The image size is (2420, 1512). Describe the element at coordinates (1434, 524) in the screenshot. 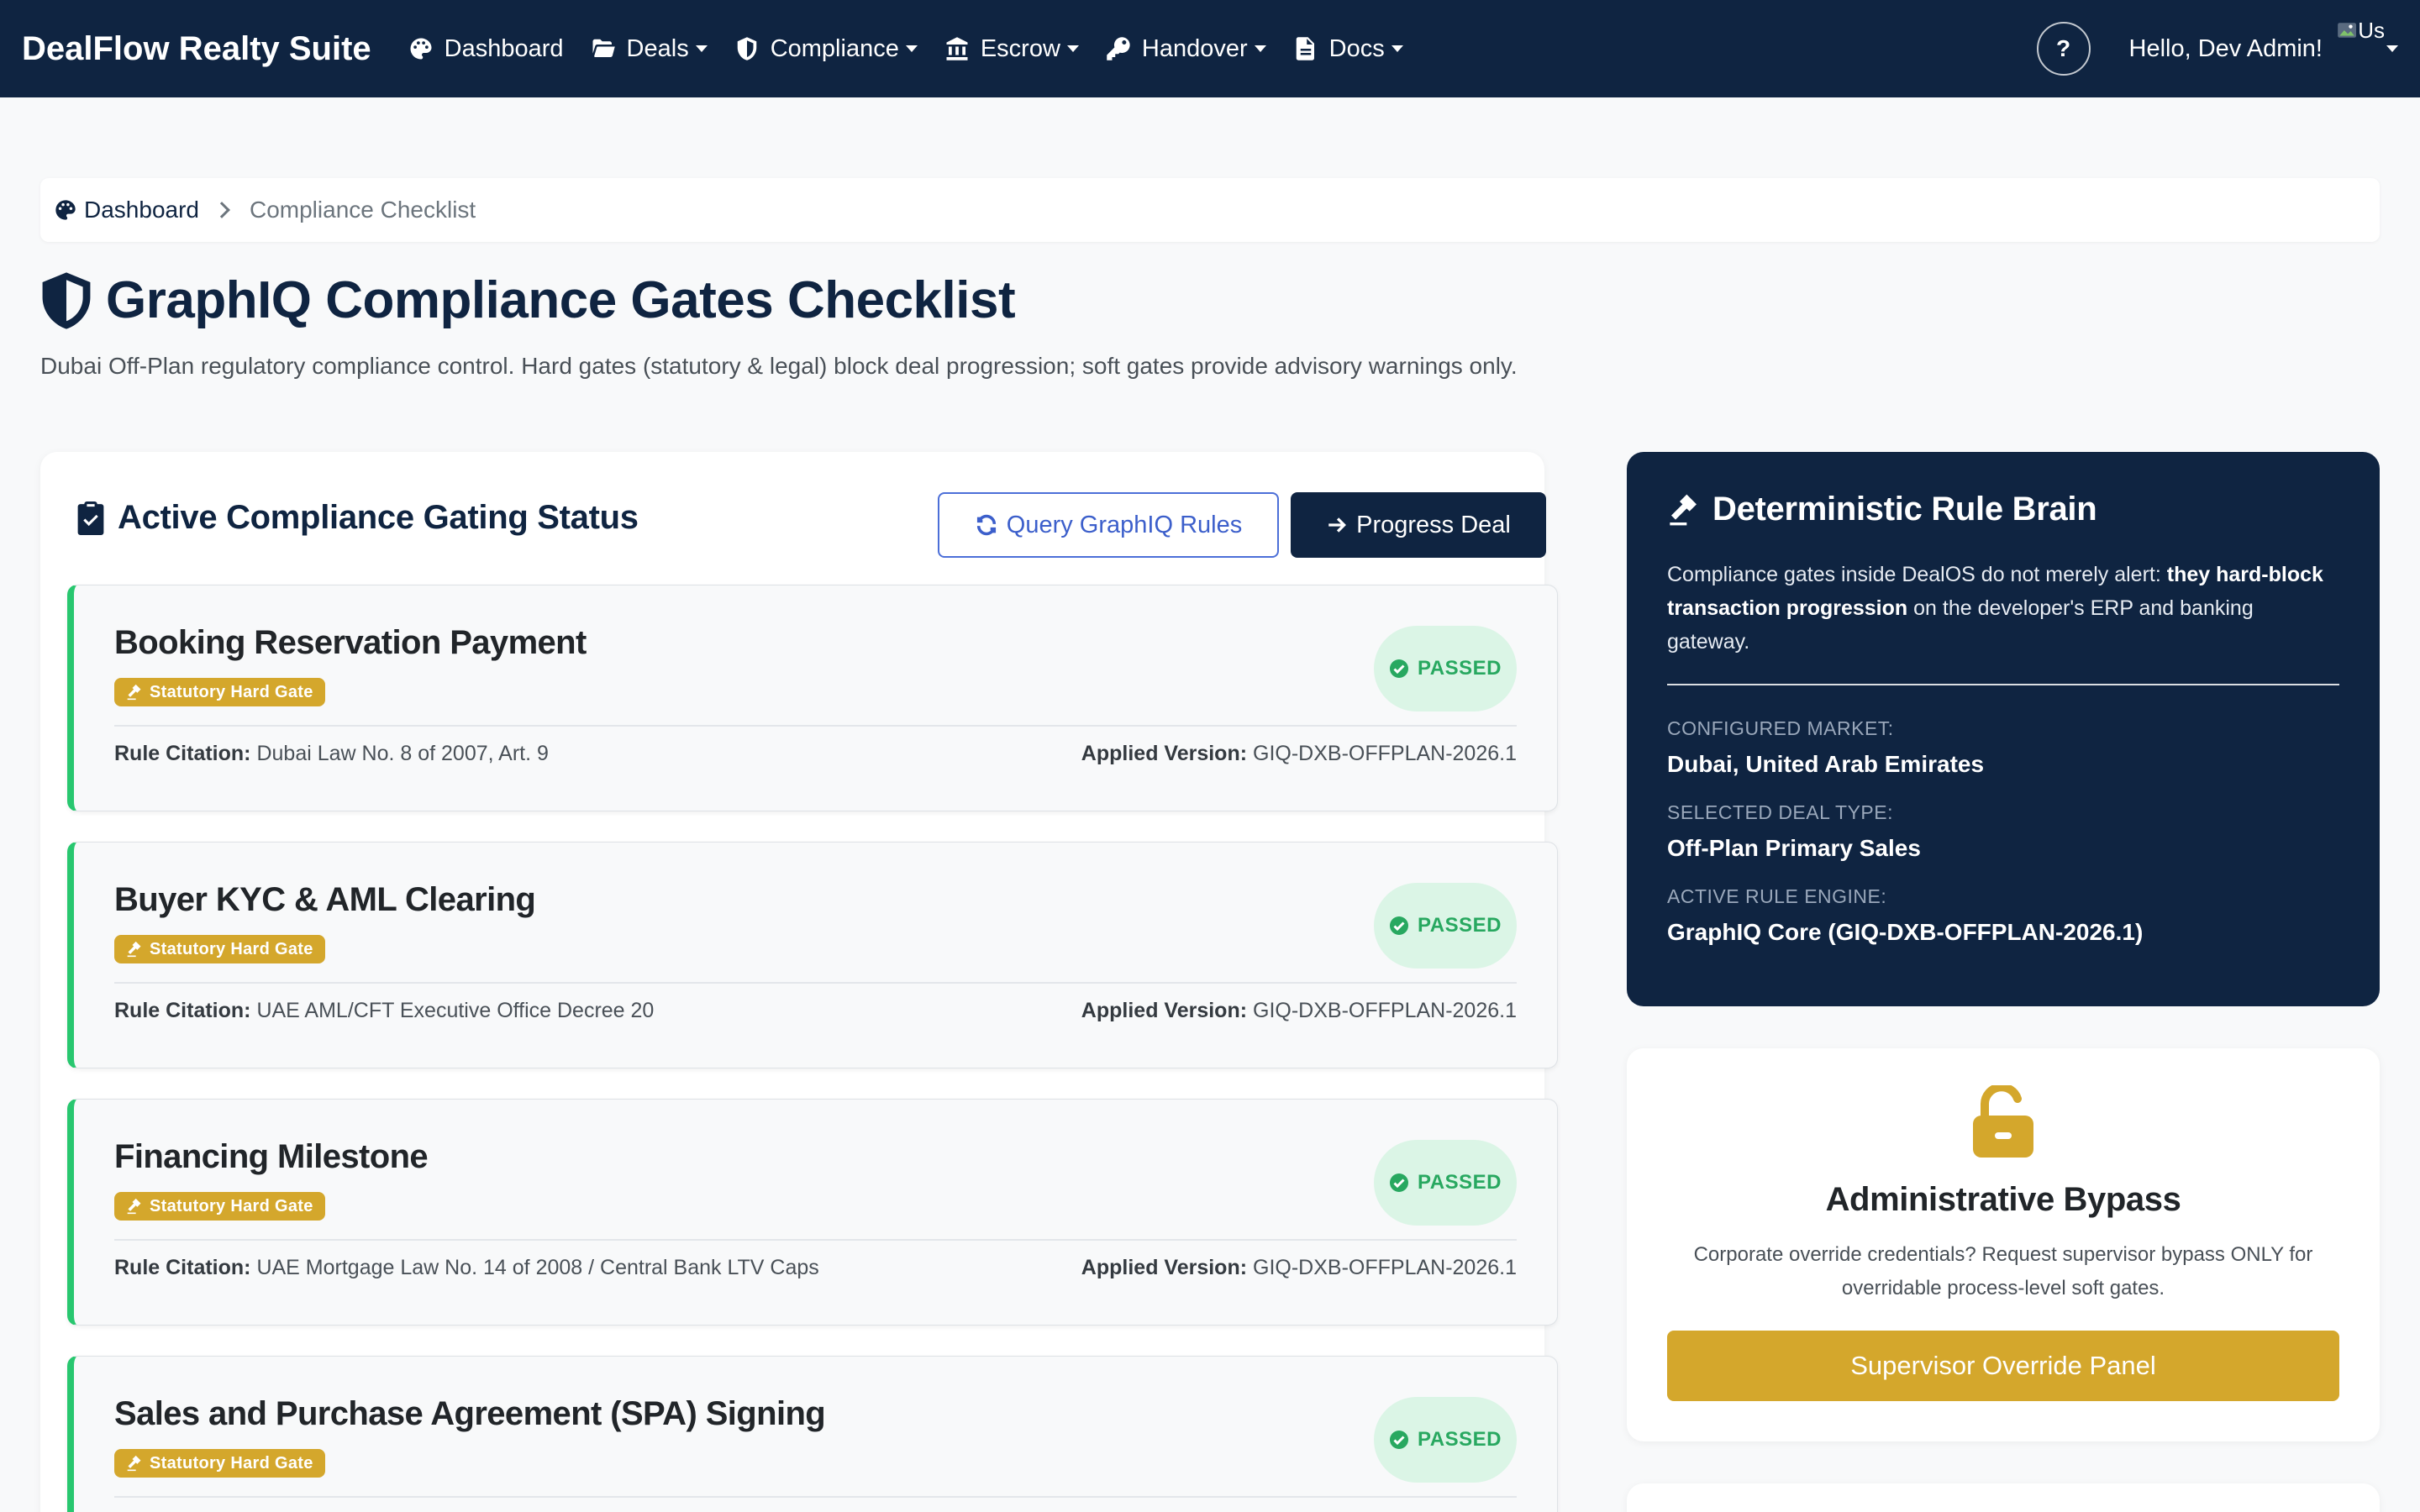

I see `progress-deal-label: Progress Deal` at that location.